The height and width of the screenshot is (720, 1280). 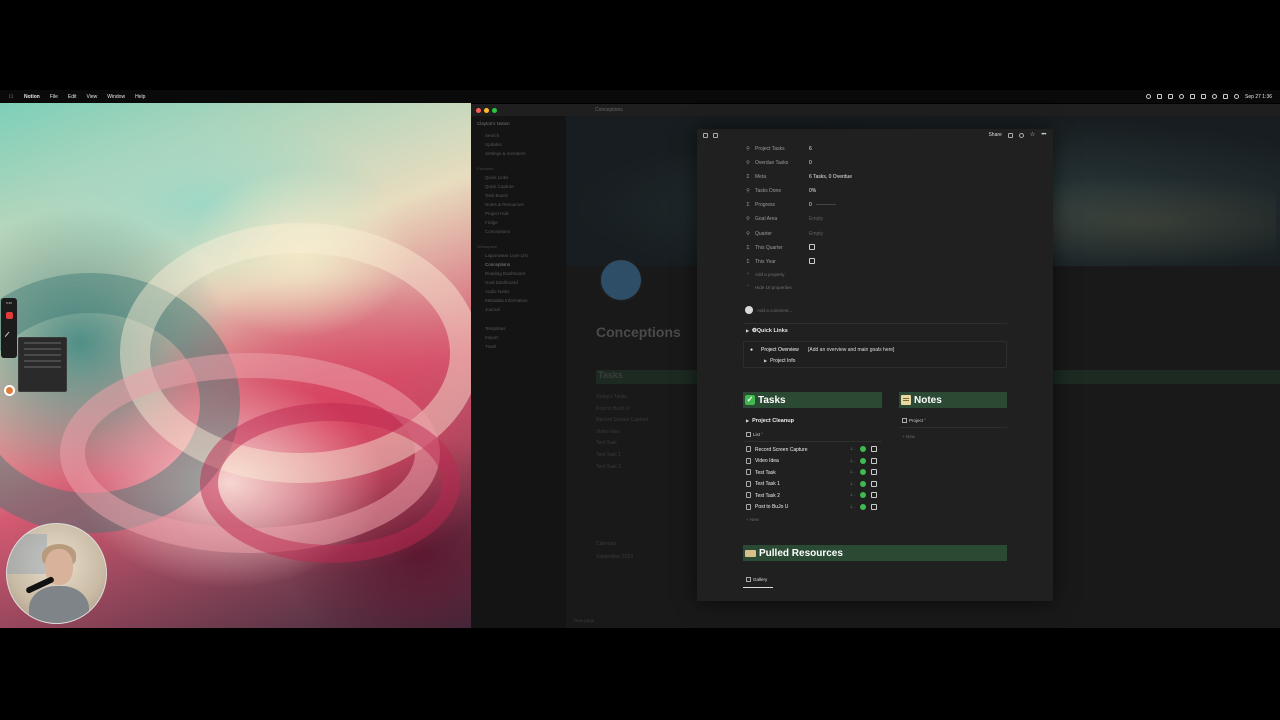 What do you see at coordinates (584, 620) in the screenshot?
I see `new-page-button: New page` at bounding box center [584, 620].